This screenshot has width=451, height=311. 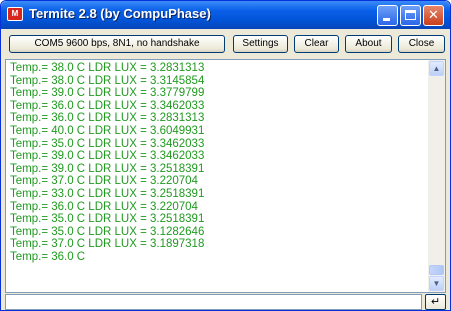 I want to click on log-line: Temp.= 36.0 C LDR LUX = 3.3462033, so click(x=107, y=105).